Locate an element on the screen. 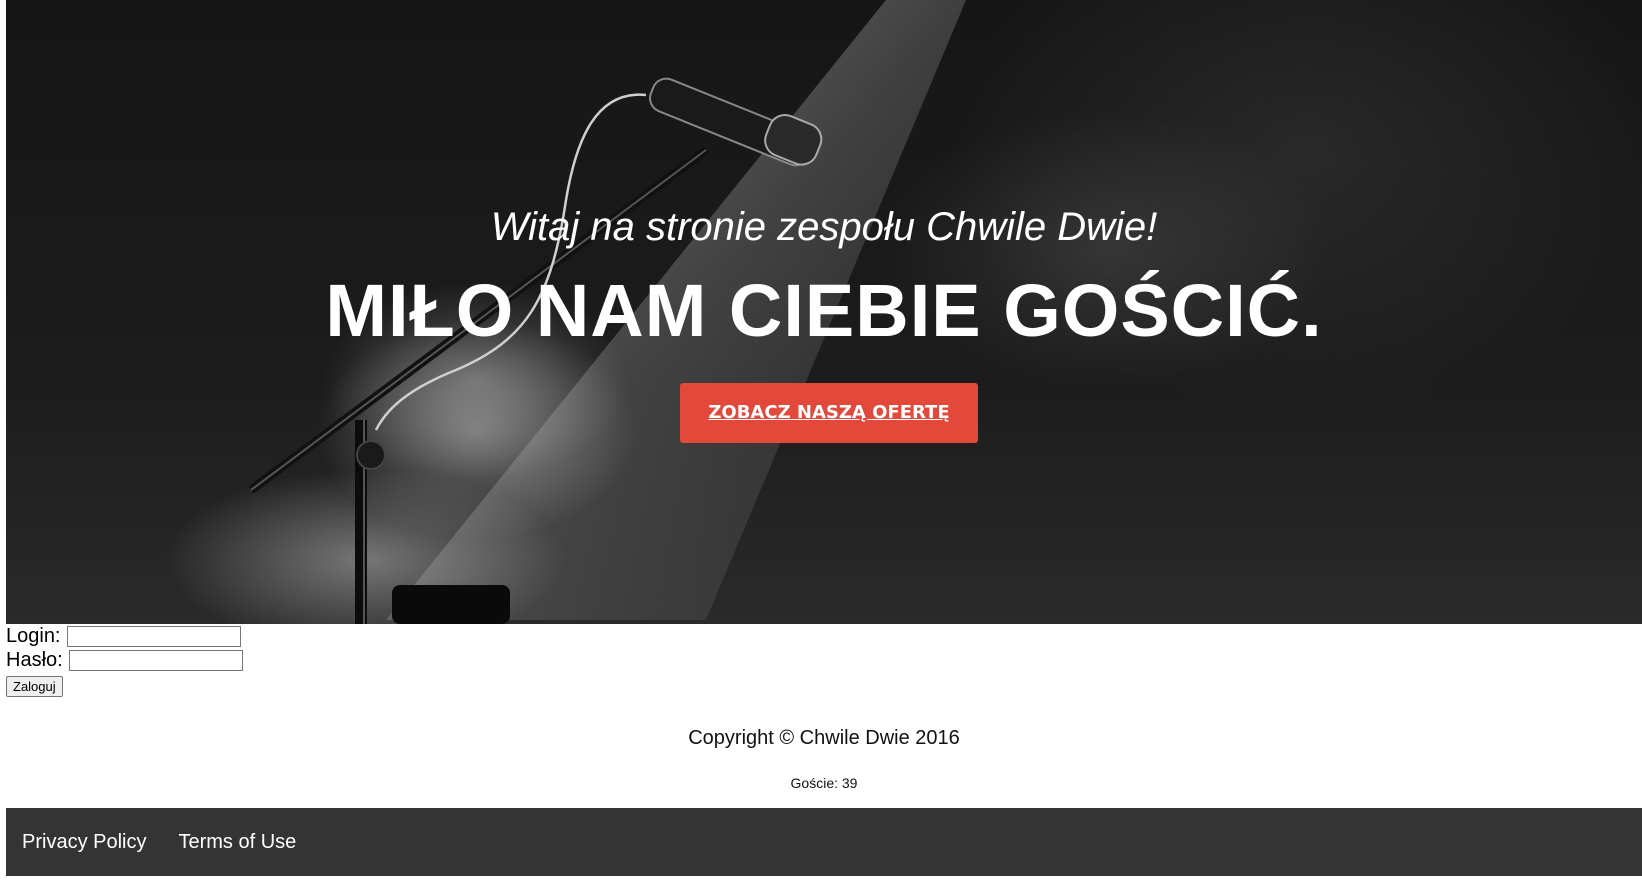 The image size is (1642, 892). footer-bar: Privacy Policy Terms of Use is located at coordinates (824, 842).